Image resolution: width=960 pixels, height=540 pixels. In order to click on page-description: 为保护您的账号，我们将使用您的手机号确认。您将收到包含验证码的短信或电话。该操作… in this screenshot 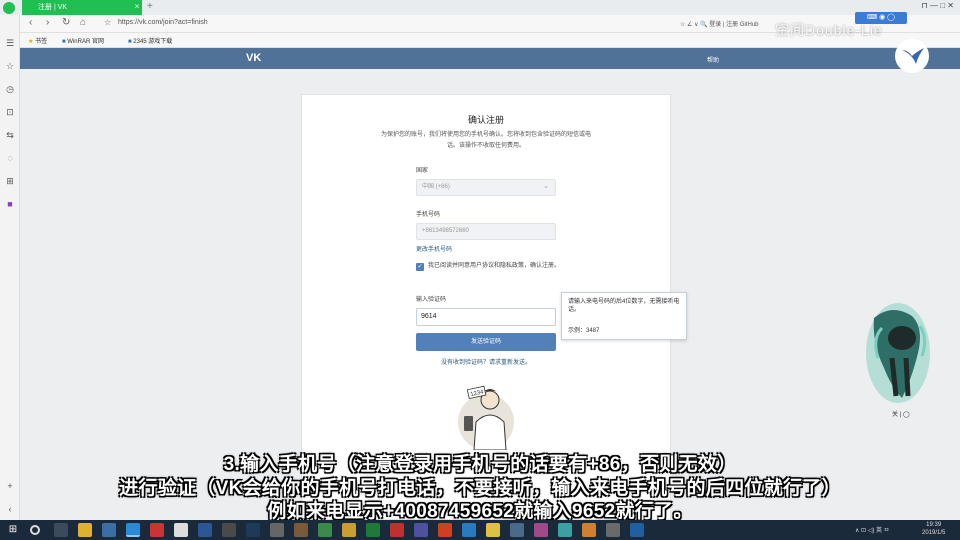, I will do `click(485, 140)`.